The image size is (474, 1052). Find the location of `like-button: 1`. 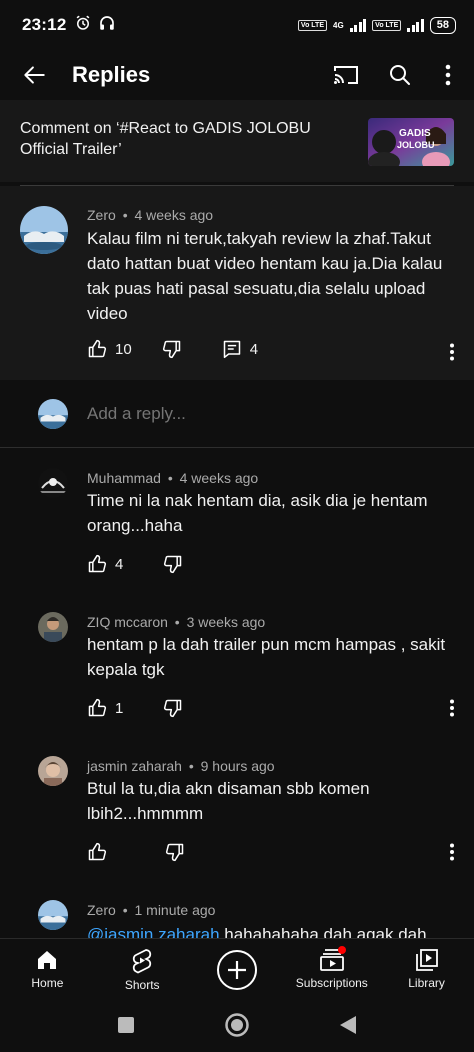

like-button: 1 is located at coordinates (105, 708).